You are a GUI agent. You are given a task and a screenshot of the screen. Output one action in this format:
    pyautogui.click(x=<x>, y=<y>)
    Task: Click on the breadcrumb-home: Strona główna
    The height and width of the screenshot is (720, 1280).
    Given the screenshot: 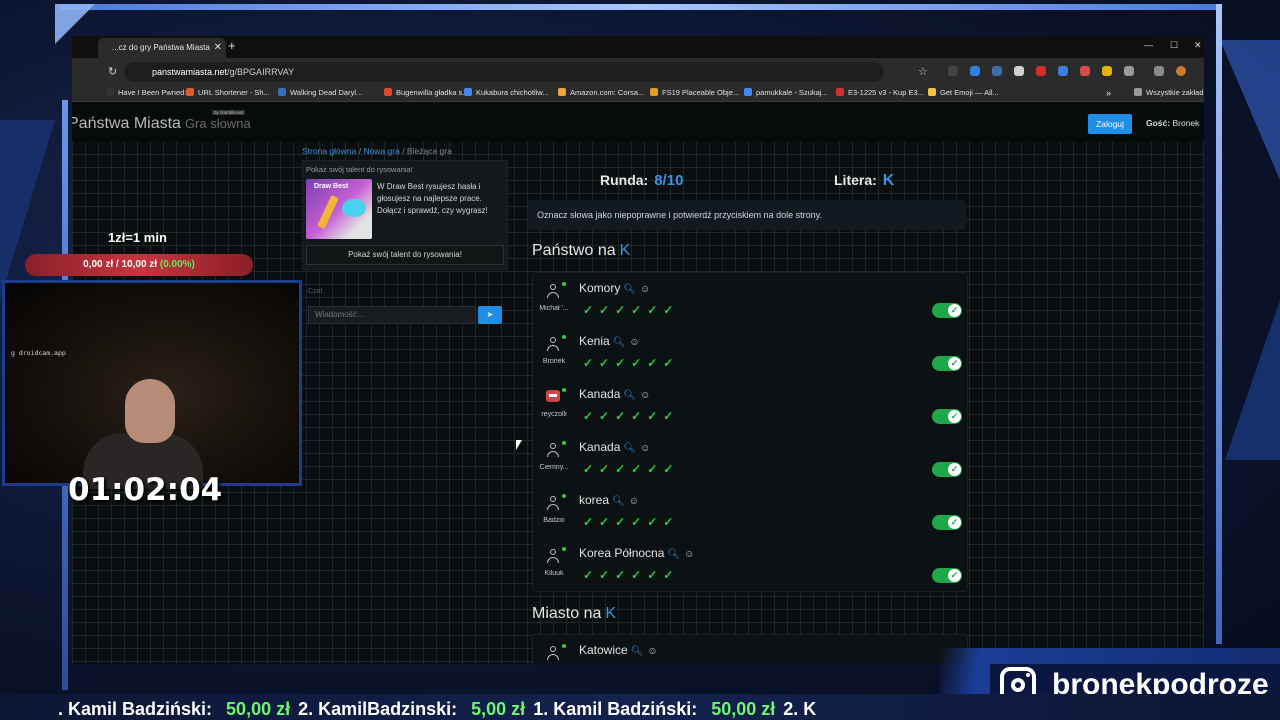 What is the action you would take?
    pyautogui.click(x=329, y=151)
    